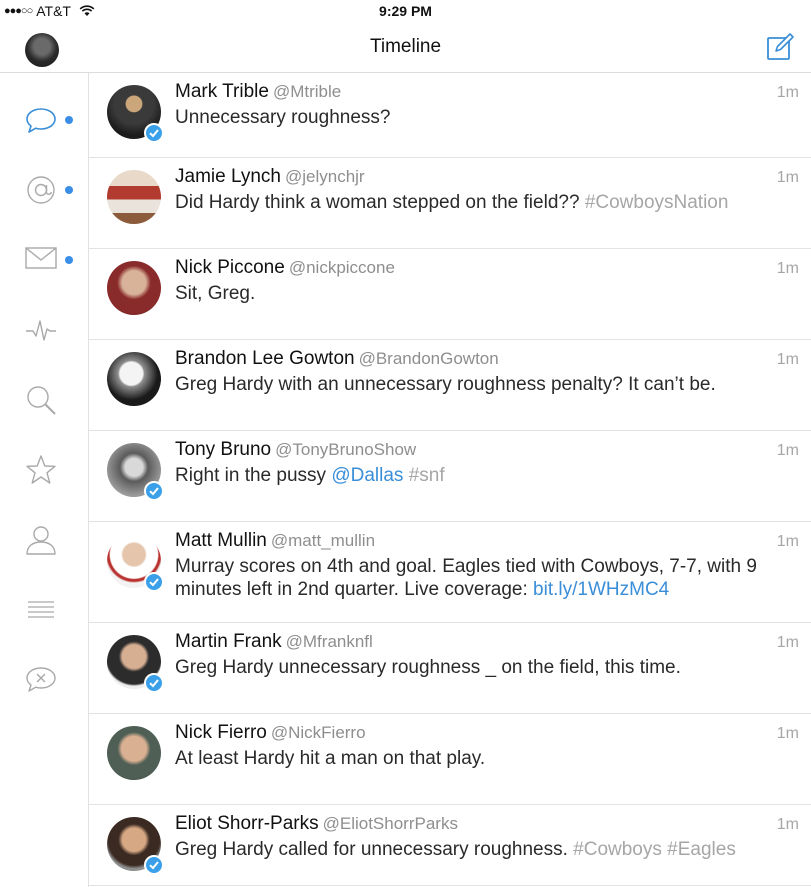 This screenshot has width=811, height=887. I want to click on tweet-author-name: Brandon Lee Gowton, so click(265, 358).